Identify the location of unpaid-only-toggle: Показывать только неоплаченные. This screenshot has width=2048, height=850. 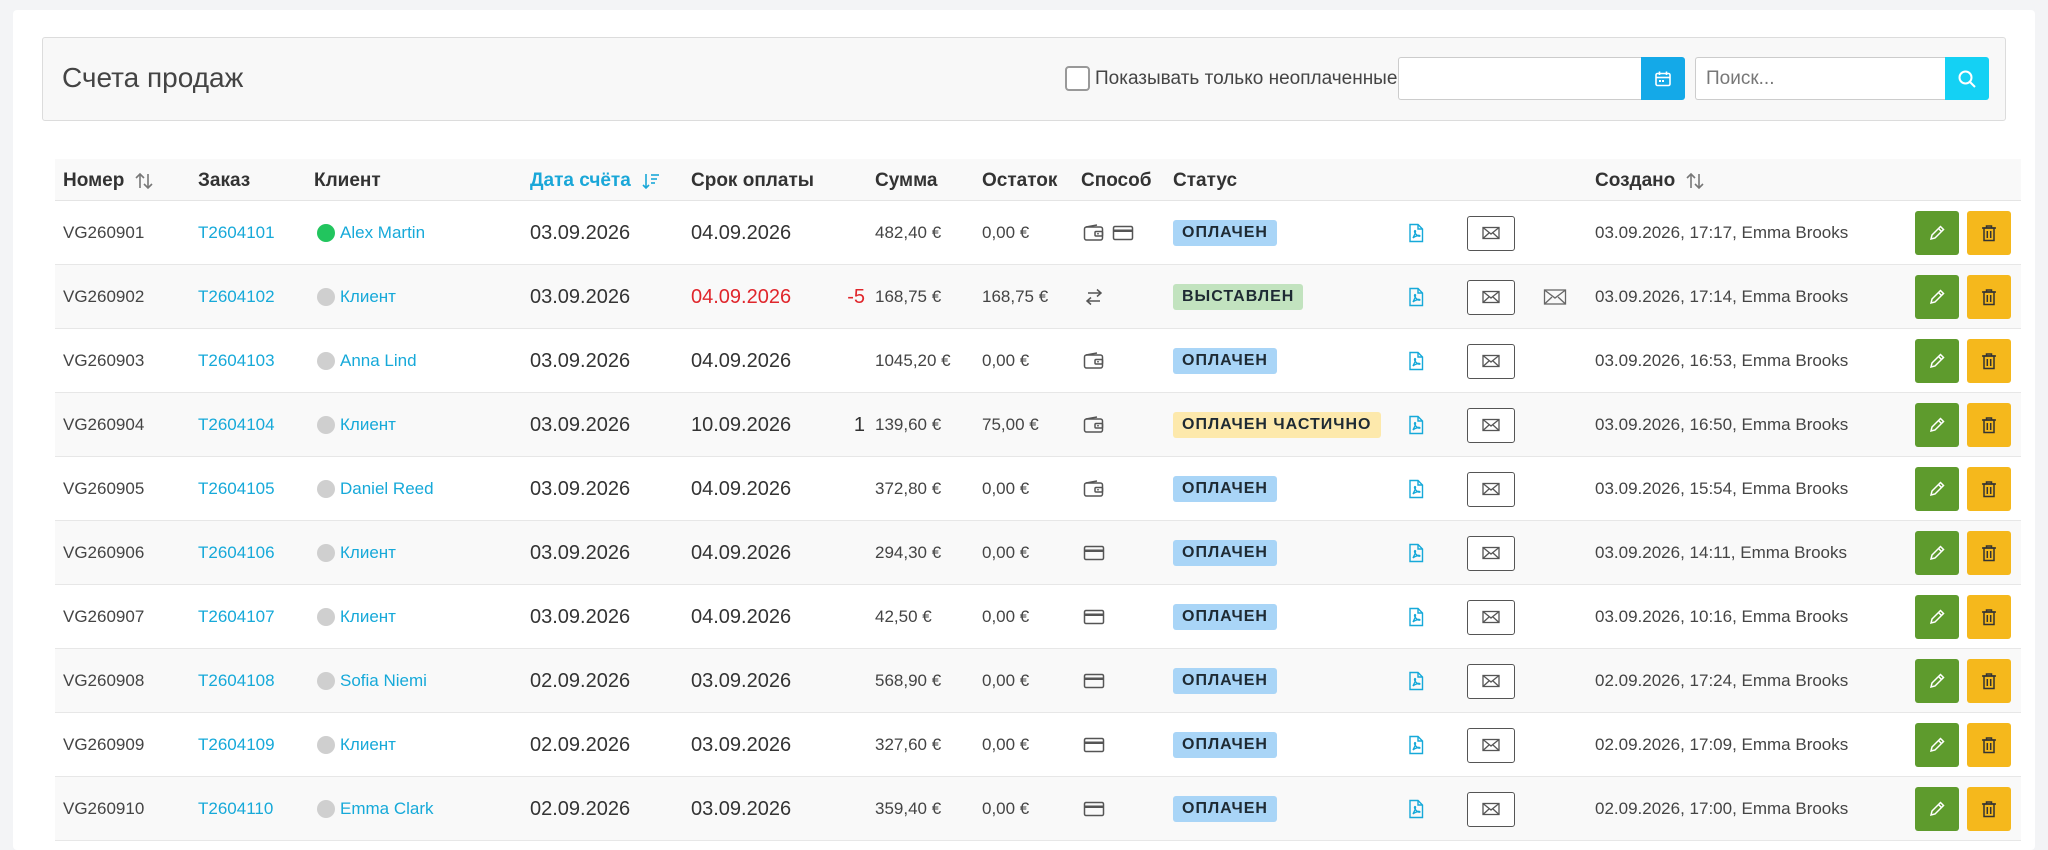
(1231, 78).